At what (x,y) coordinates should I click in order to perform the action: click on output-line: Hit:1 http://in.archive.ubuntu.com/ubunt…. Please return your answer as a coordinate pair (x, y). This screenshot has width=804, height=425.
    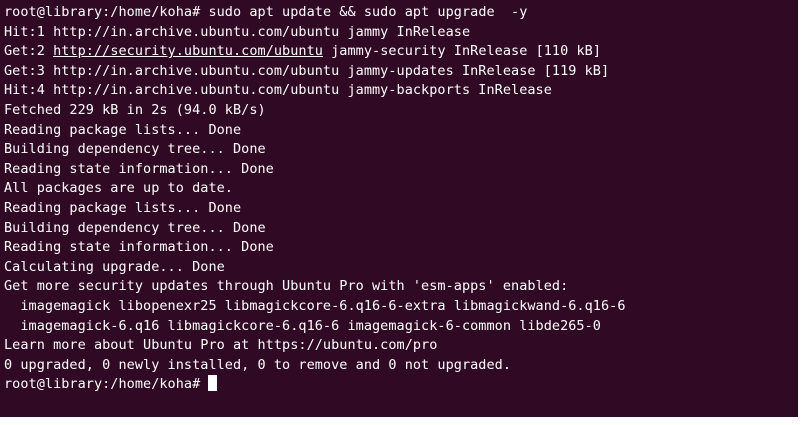
    Looking at the image, I should click on (237, 31).